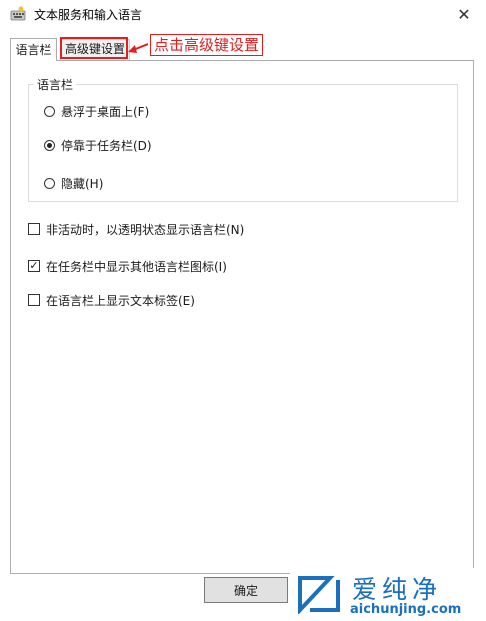  I want to click on radio-label: 悬浮于桌面上(F), so click(105, 111).